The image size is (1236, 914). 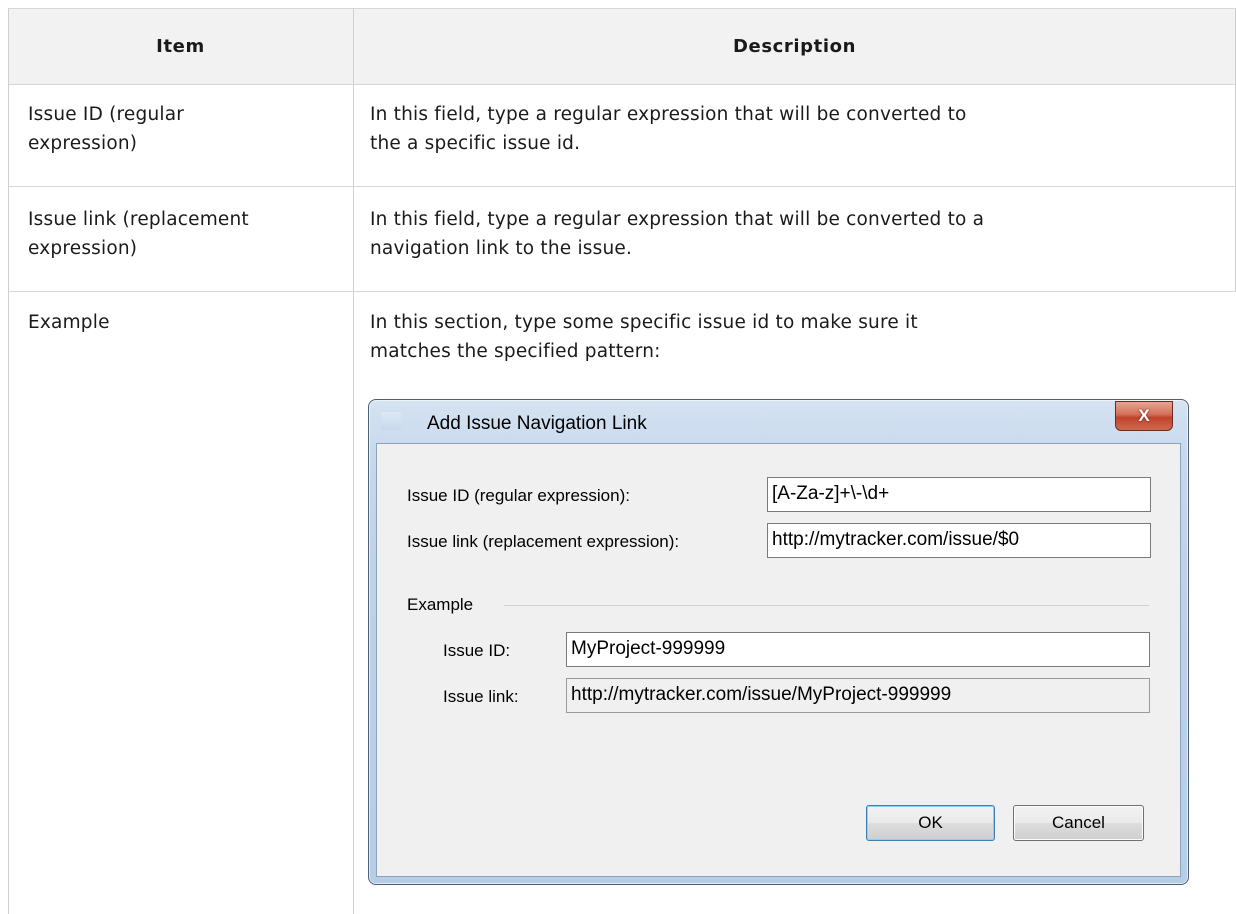 What do you see at coordinates (826, 605) in the screenshot?
I see `group-separator` at bounding box center [826, 605].